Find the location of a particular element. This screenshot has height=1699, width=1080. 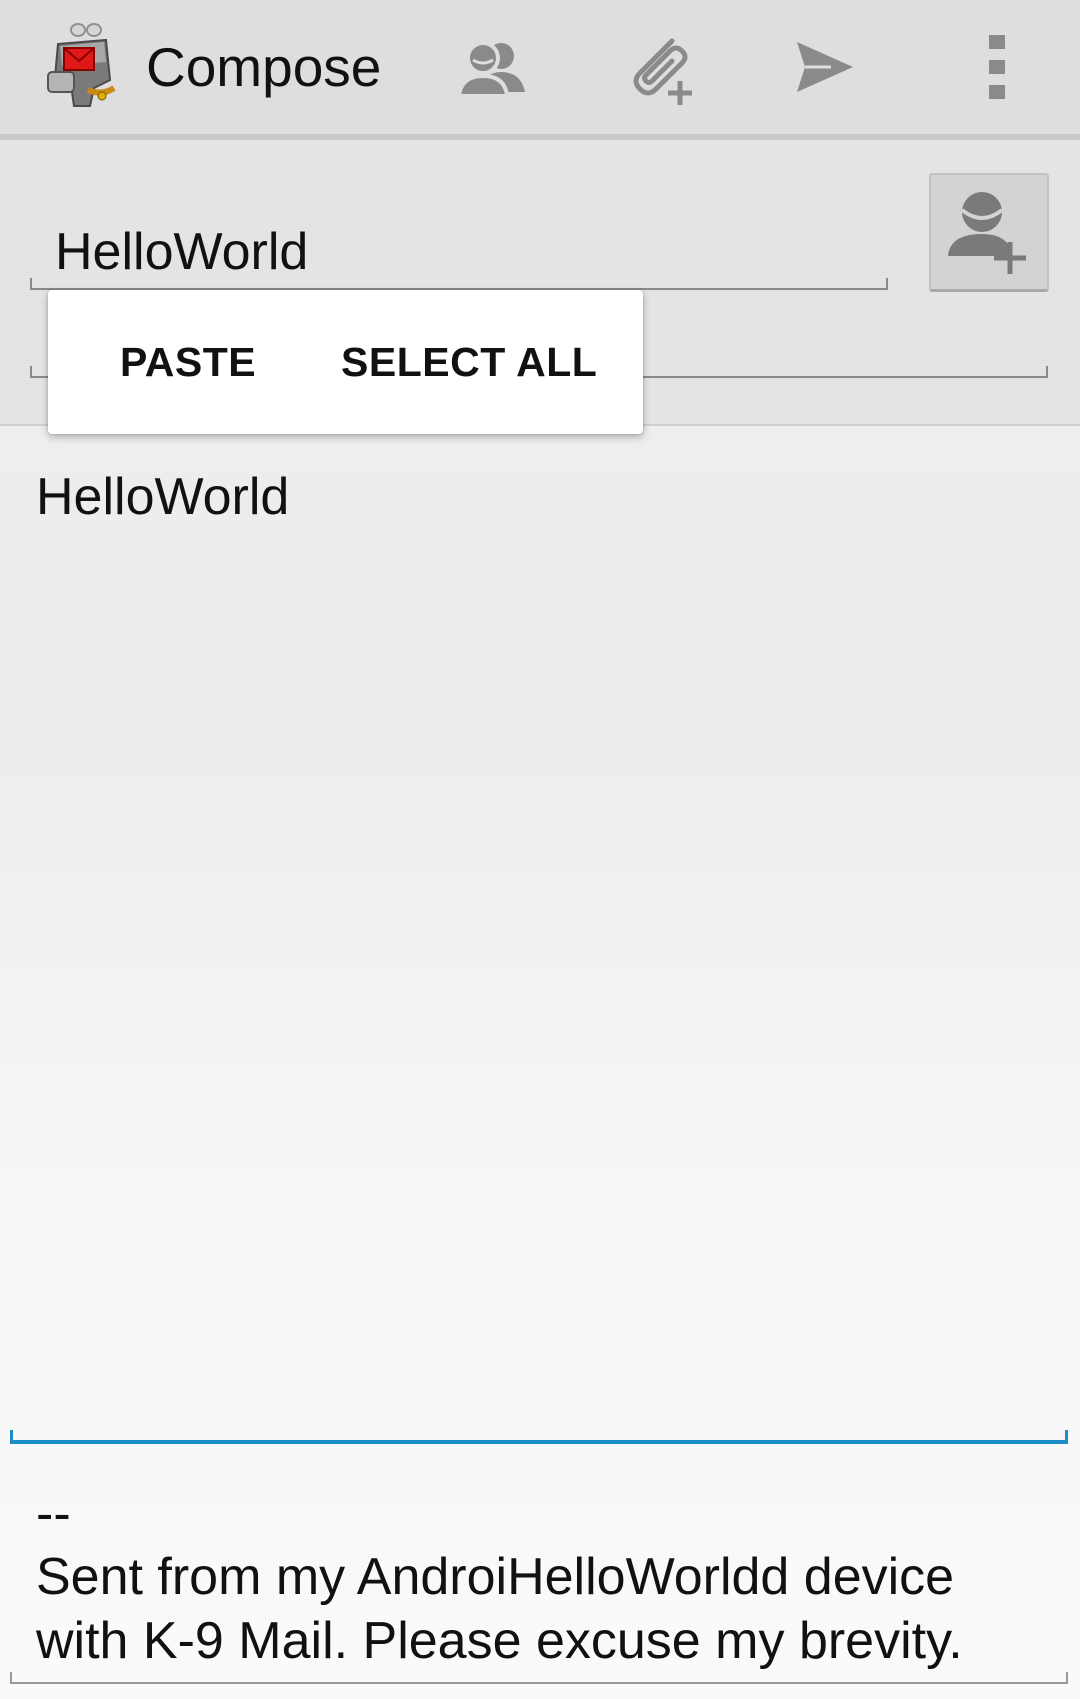

overflow-menu-button is located at coordinates (997, 67).